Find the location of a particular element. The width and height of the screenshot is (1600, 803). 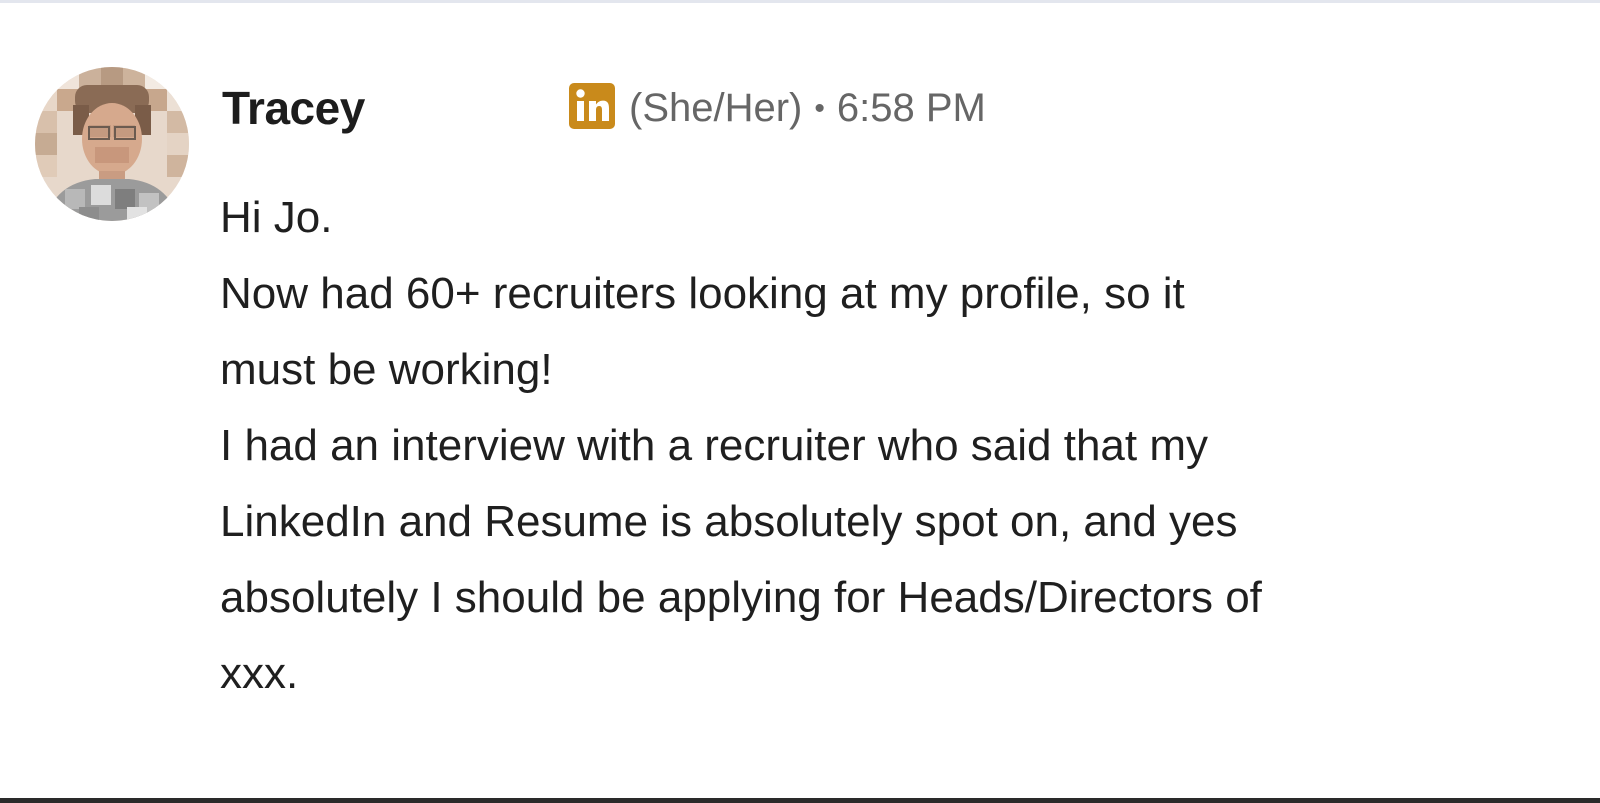

sender-meta: (She/Her) • 6:58 PM is located at coordinates (807, 108).